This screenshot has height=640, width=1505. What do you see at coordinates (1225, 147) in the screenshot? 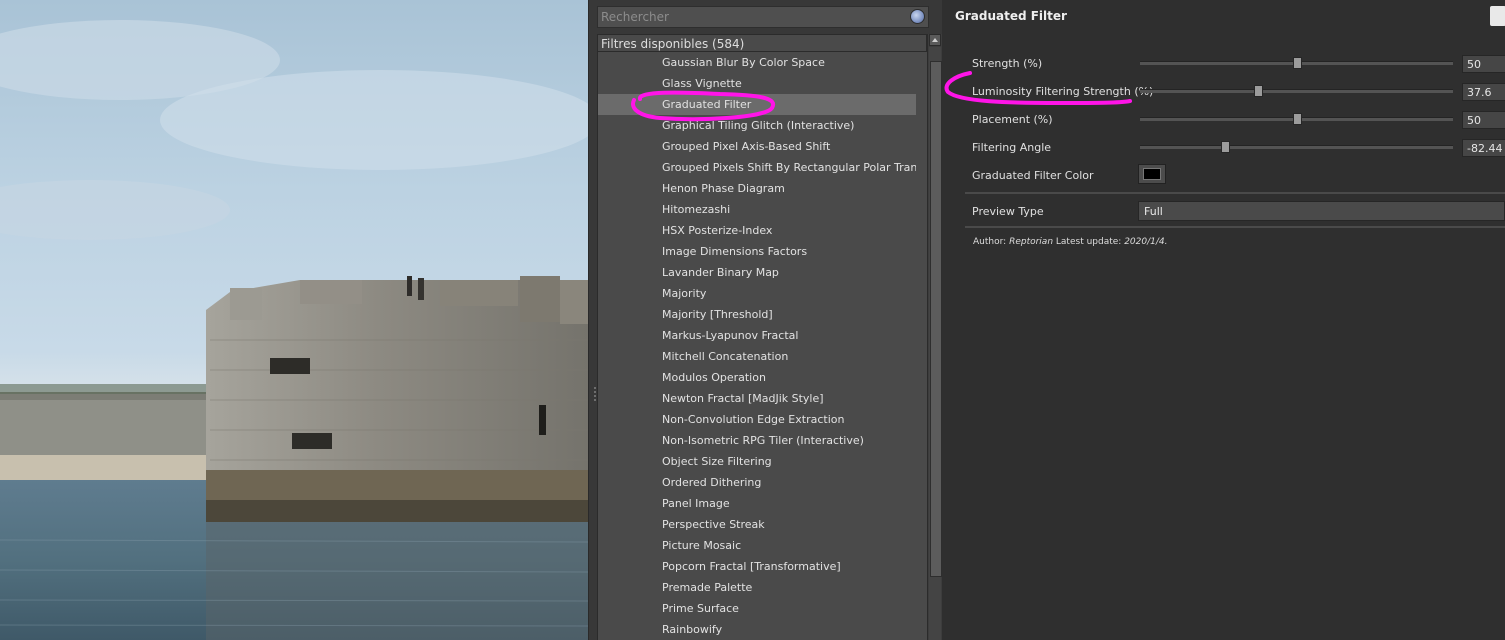
I see `filtering-angle-slider-handle` at bounding box center [1225, 147].